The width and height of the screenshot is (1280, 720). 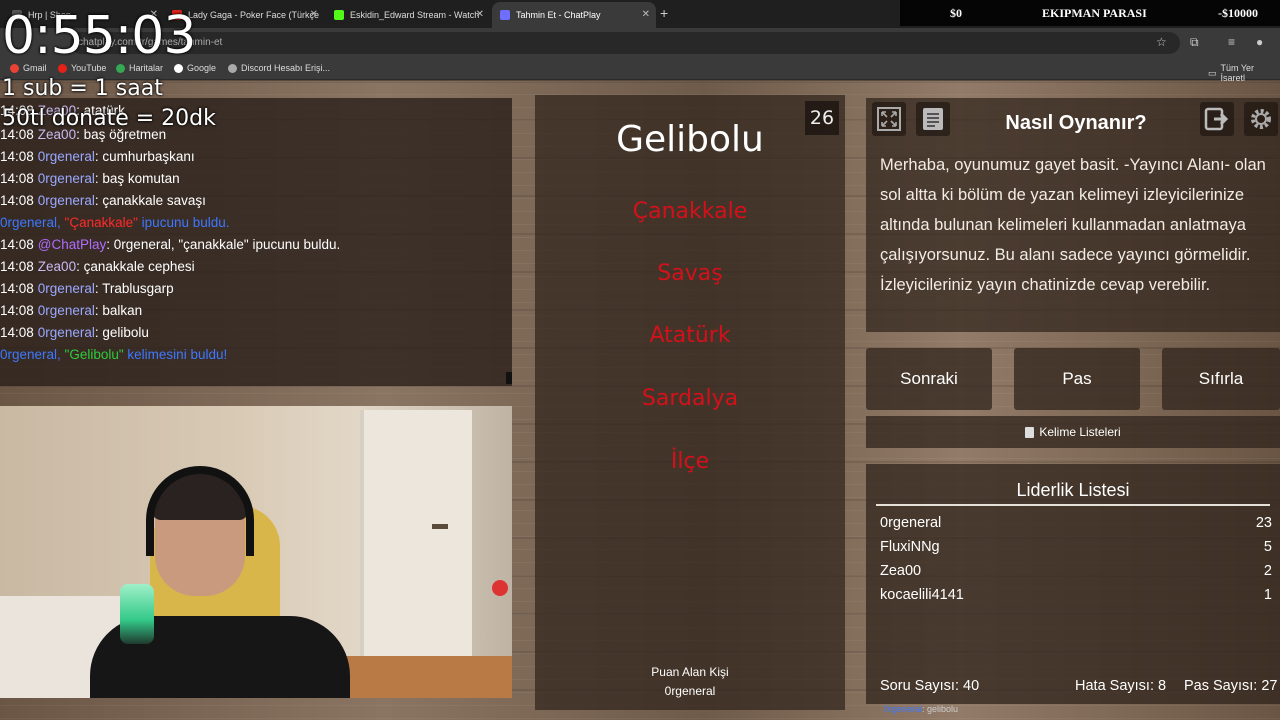 I want to click on system-text: ipucunu buldu., so click(x=183, y=222).